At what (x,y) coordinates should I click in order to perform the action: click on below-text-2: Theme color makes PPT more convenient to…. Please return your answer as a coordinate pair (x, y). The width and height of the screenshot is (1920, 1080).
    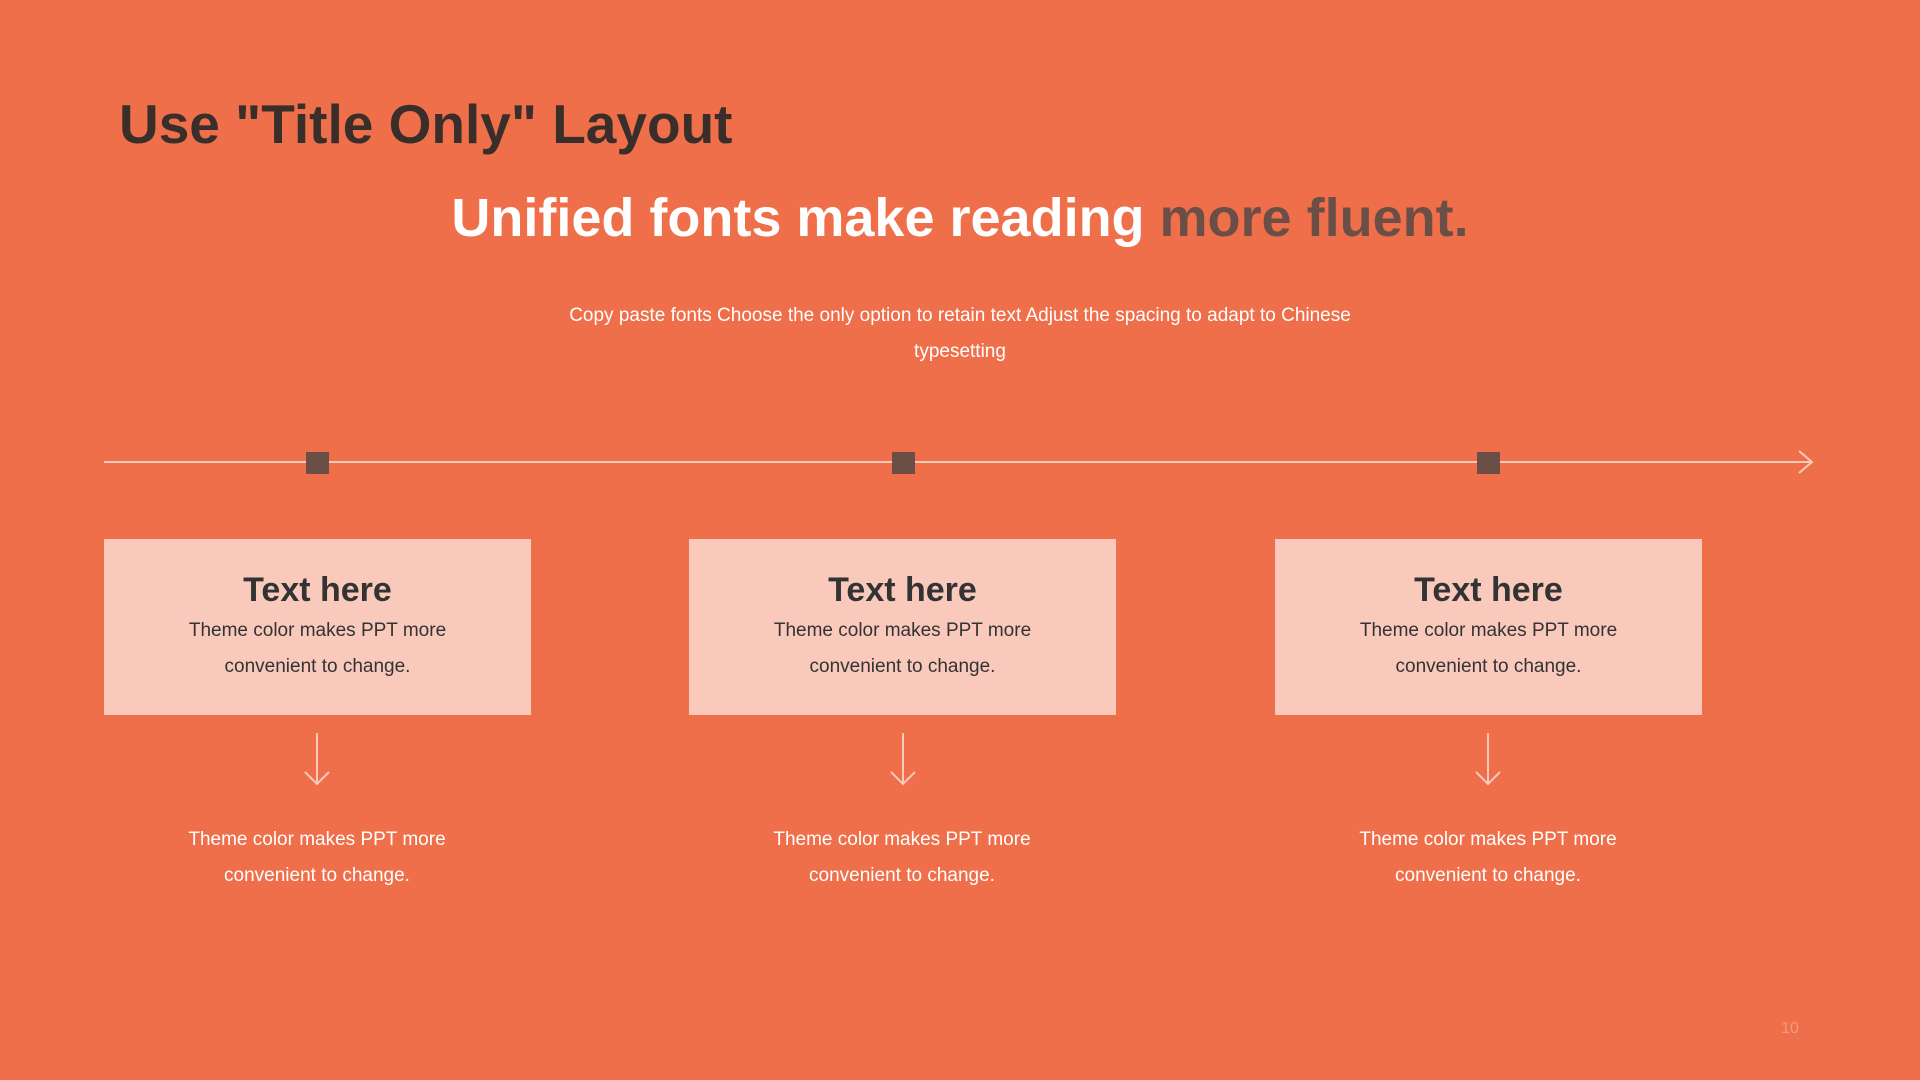
    Looking at the image, I should click on (902, 857).